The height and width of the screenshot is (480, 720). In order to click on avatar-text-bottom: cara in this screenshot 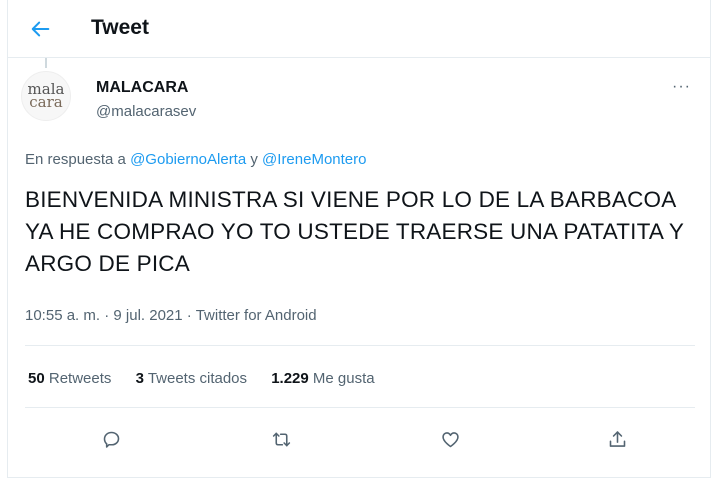, I will do `click(46, 102)`.